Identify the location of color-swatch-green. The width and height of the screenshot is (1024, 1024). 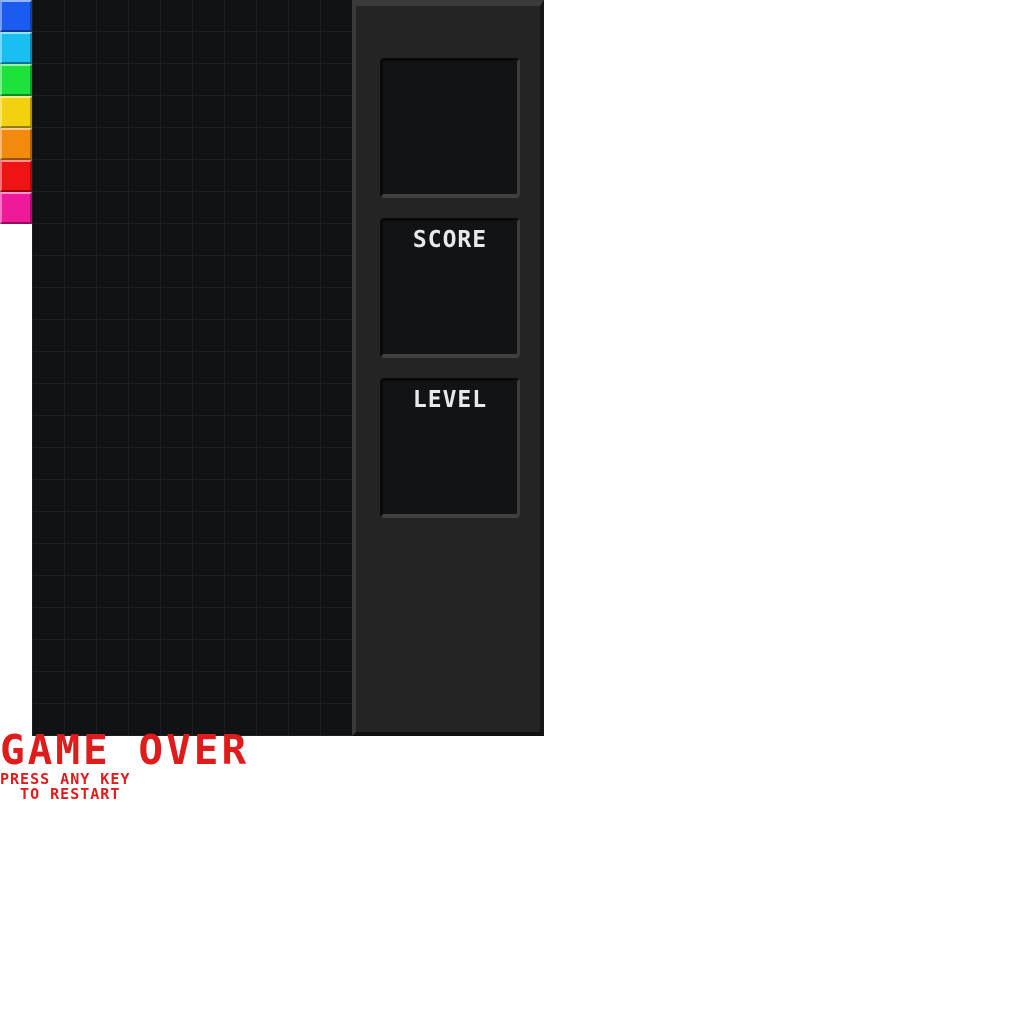
(16, 80).